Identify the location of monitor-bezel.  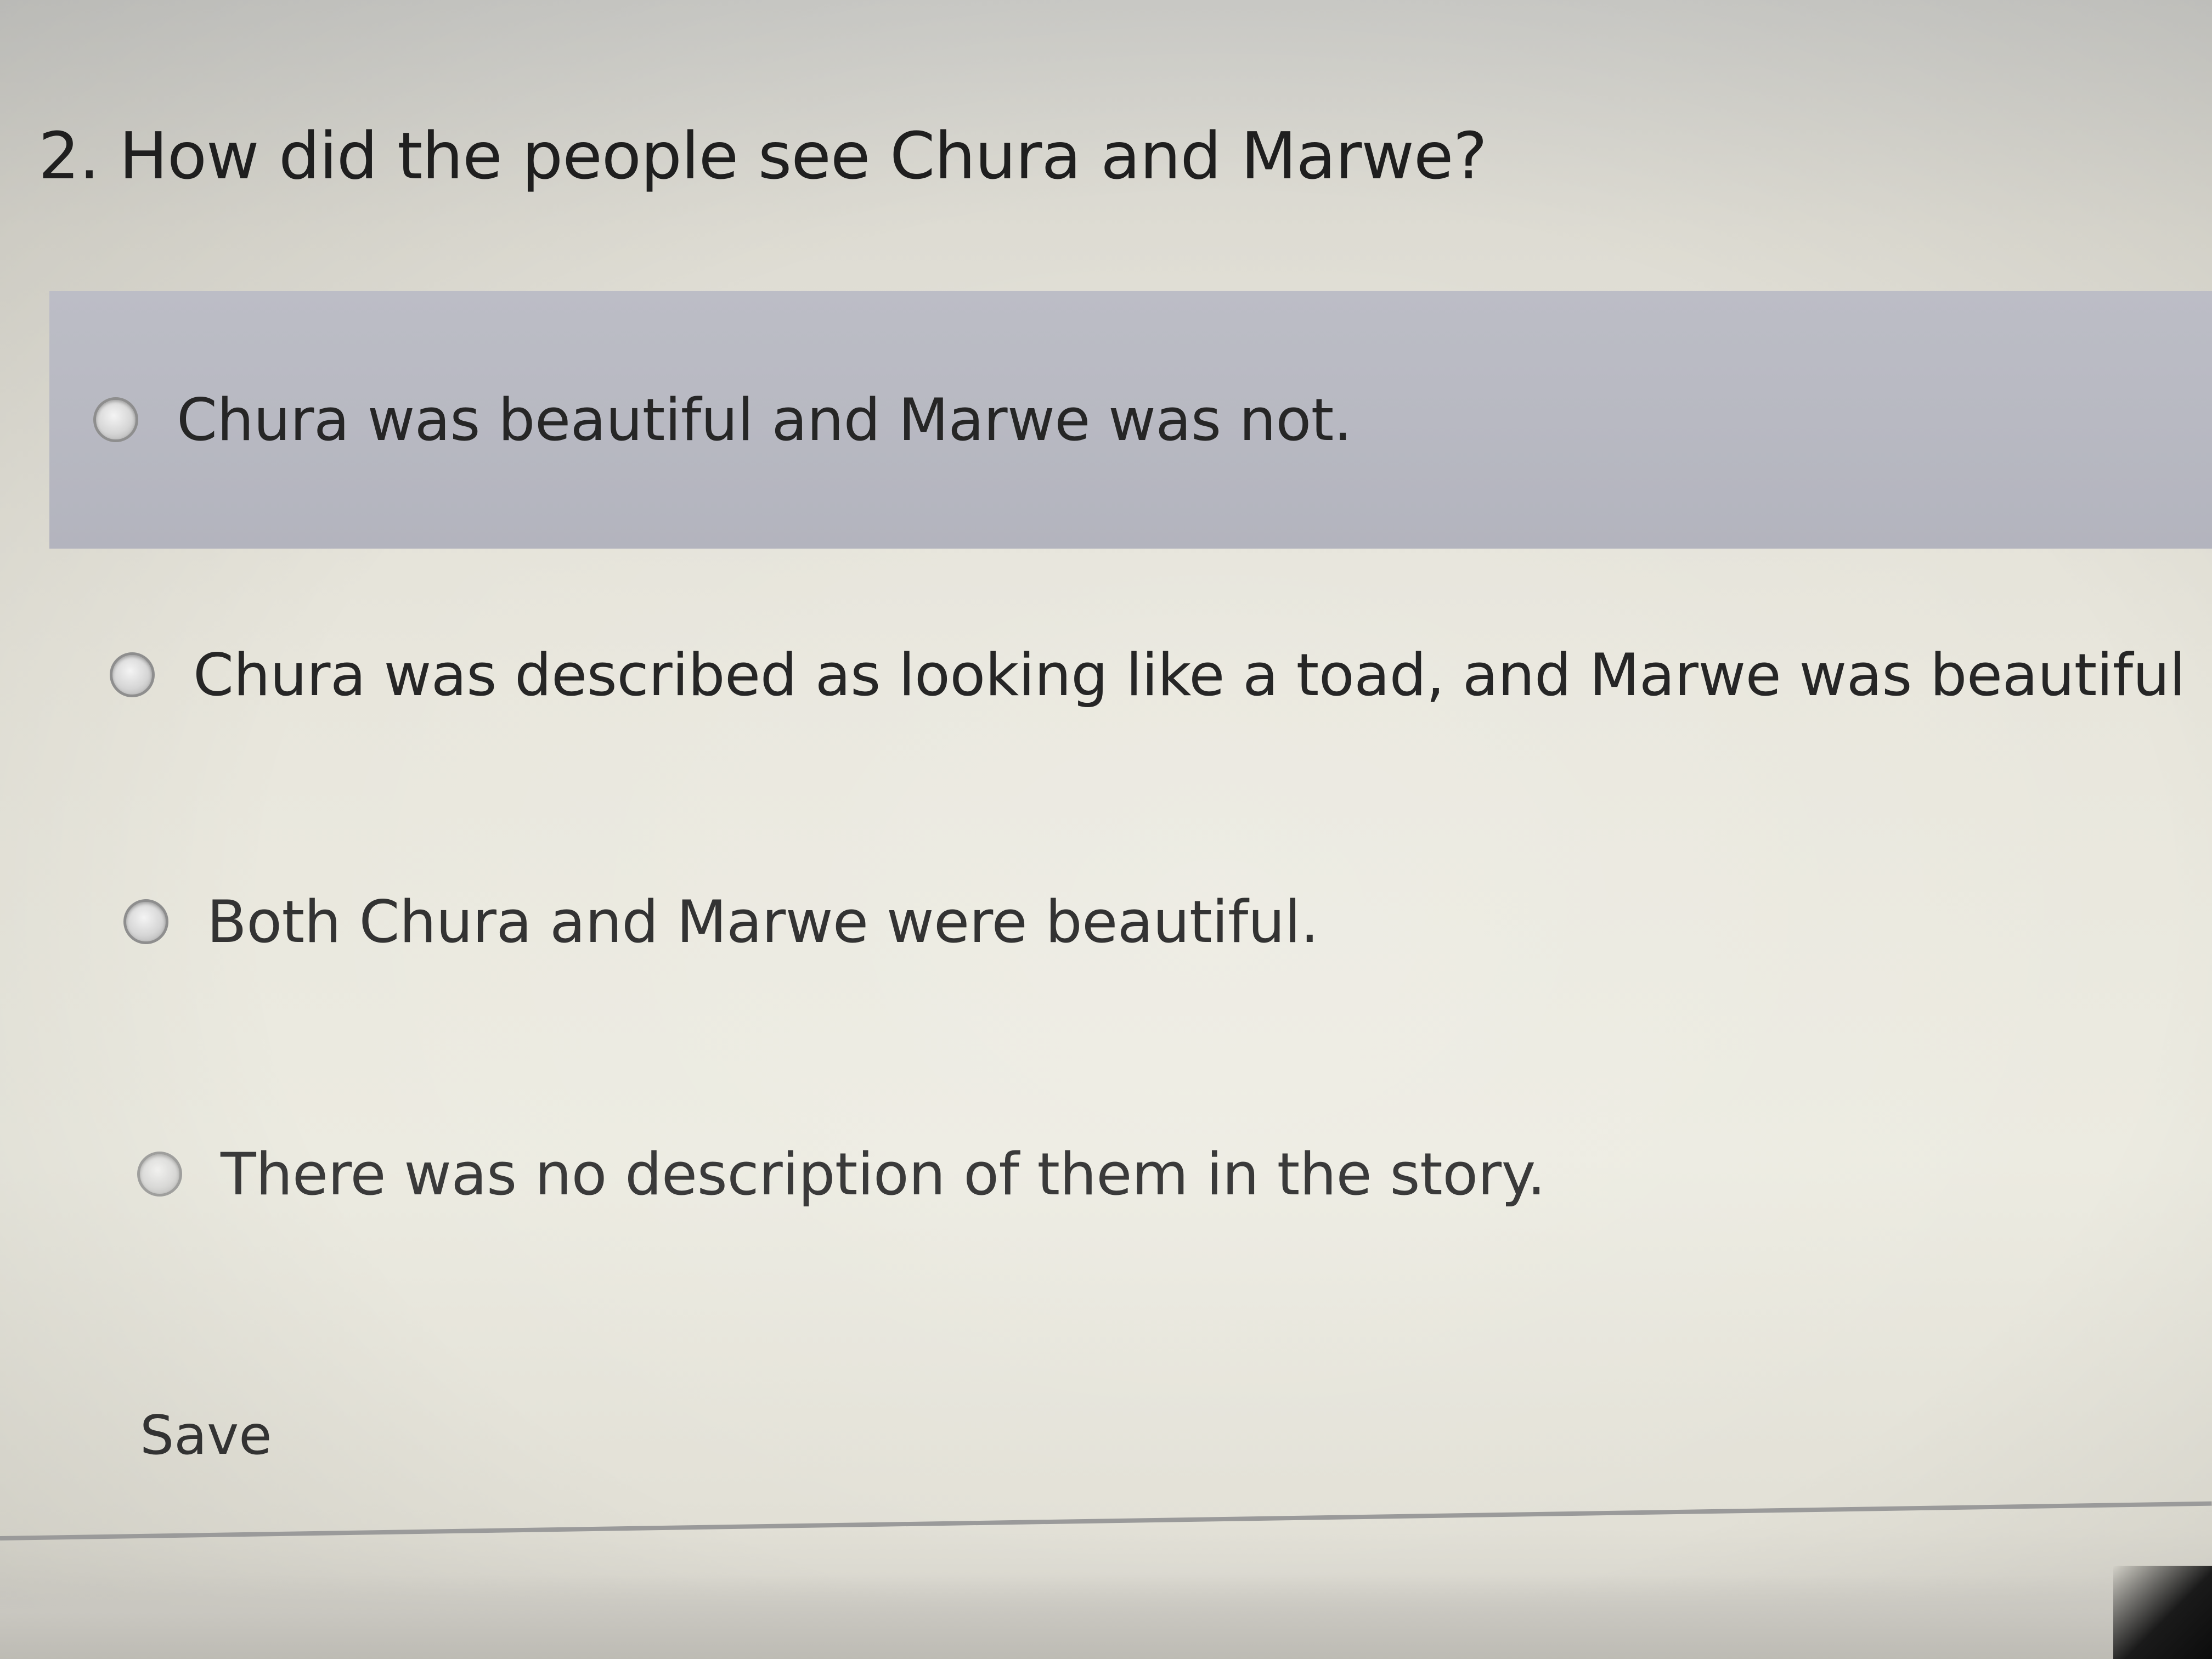
(2162, 1613).